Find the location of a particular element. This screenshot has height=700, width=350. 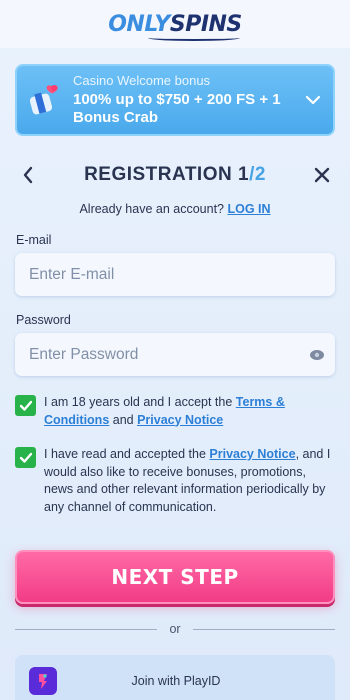

registration-header: REGISTRATION 1/2 is located at coordinates (175, 175).